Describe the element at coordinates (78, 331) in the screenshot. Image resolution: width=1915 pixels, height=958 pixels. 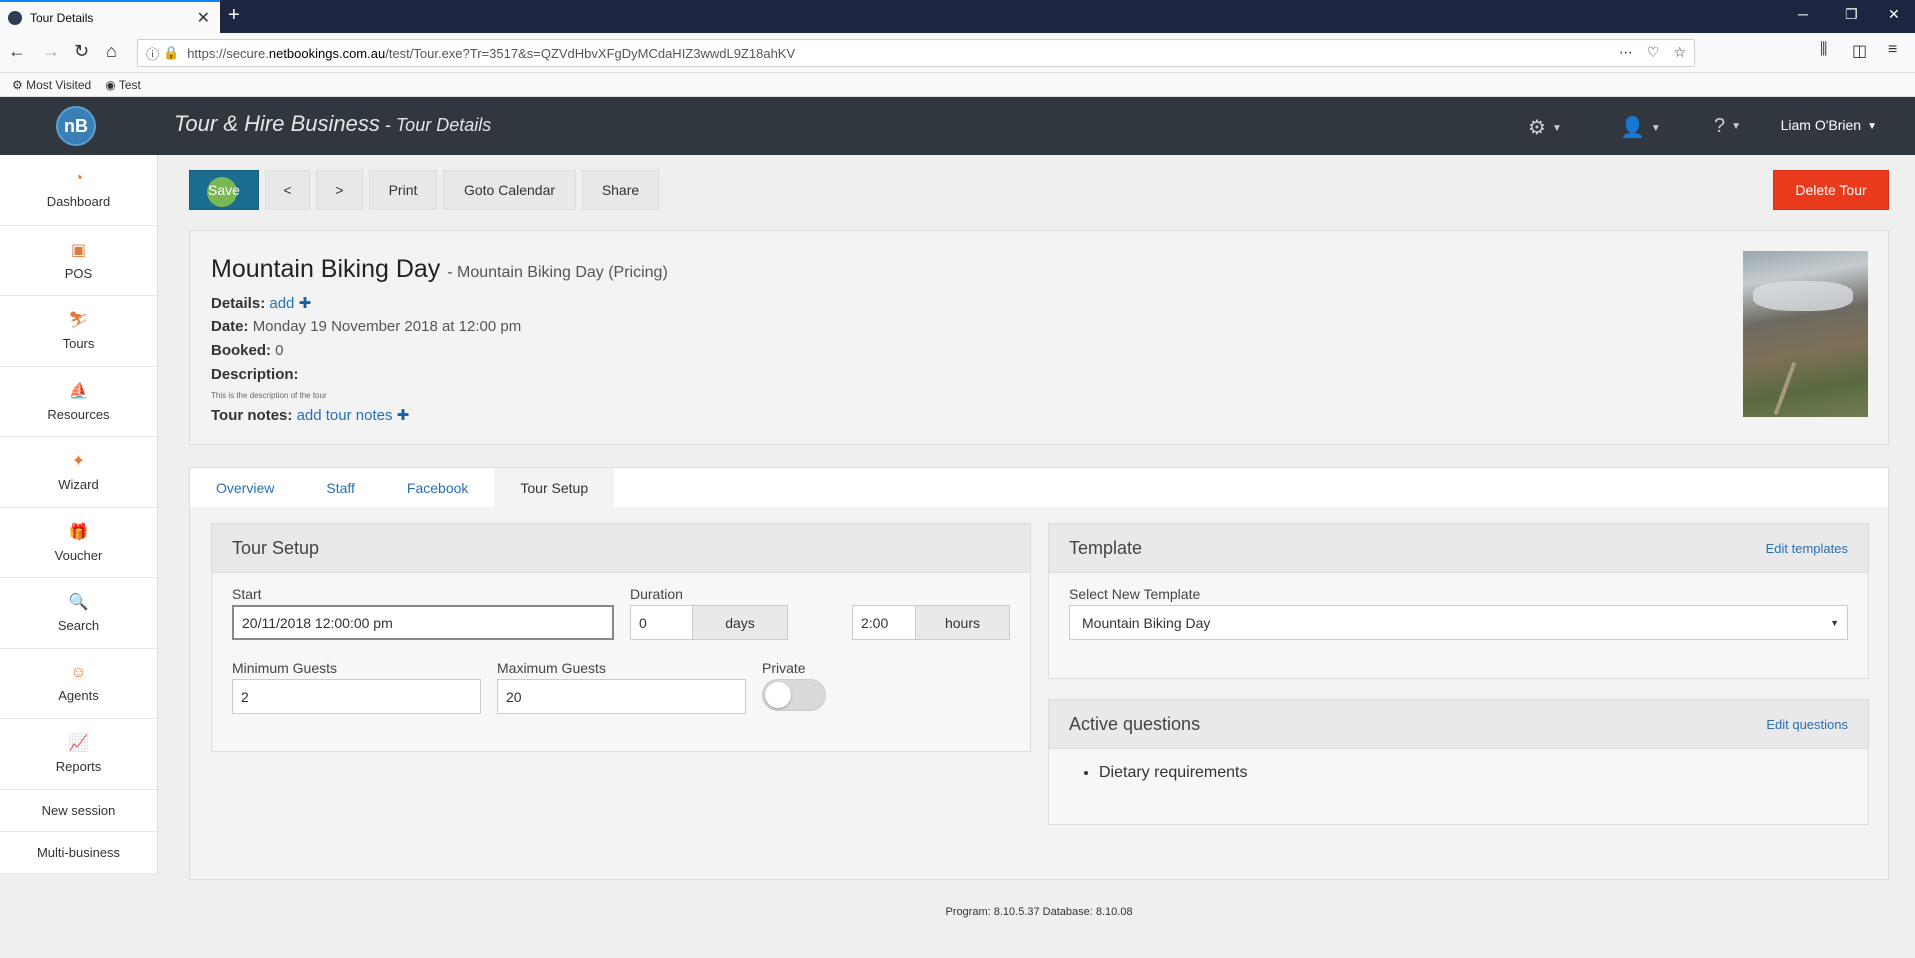
I see `sidebar-item-tours: ⛷ Tours` at that location.